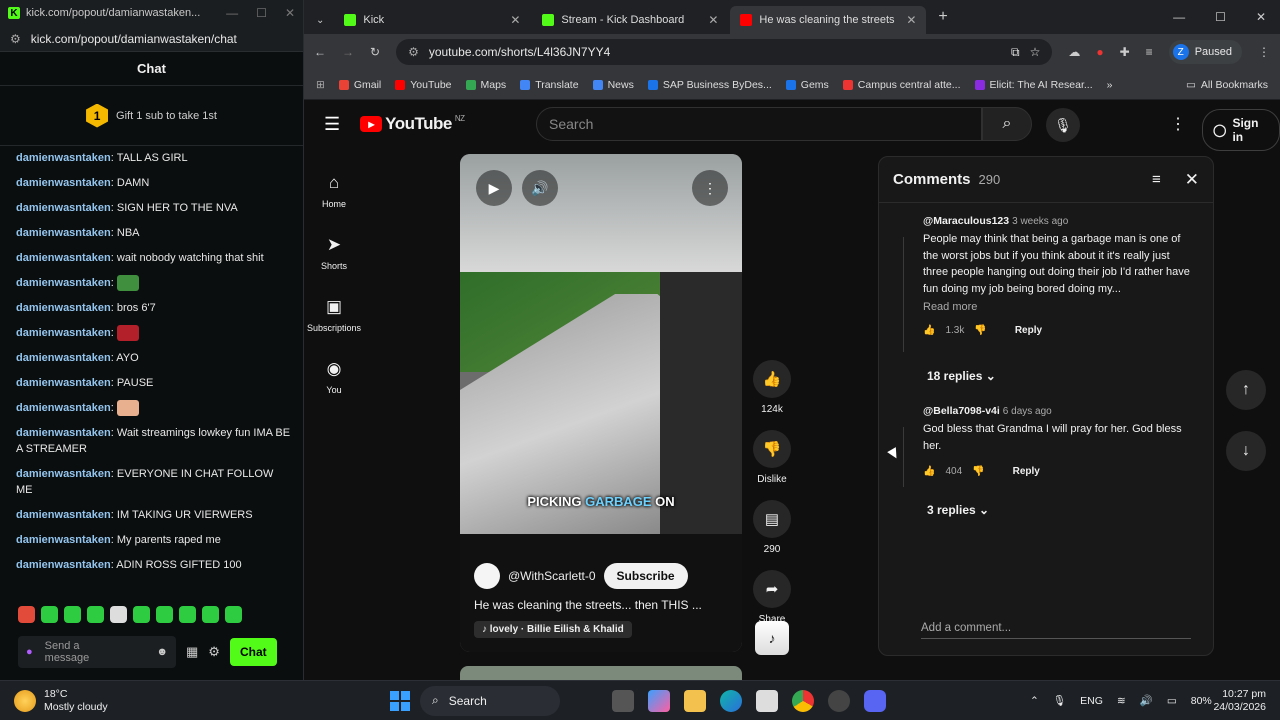 This screenshot has width=1280, height=720. What do you see at coordinates (1149, 52) in the screenshot?
I see `media-control-icon: ≡` at bounding box center [1149, 52].